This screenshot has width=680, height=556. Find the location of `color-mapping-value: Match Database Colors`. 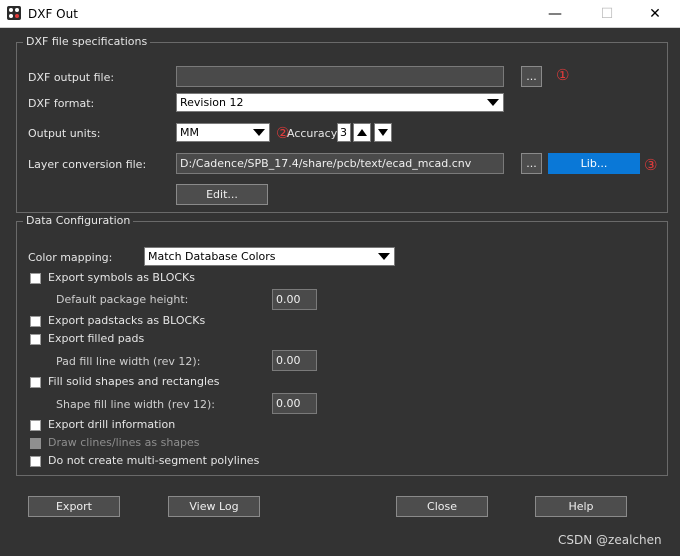

color-mapping-value: Match Database Colors is located at coordinates (212, 256).